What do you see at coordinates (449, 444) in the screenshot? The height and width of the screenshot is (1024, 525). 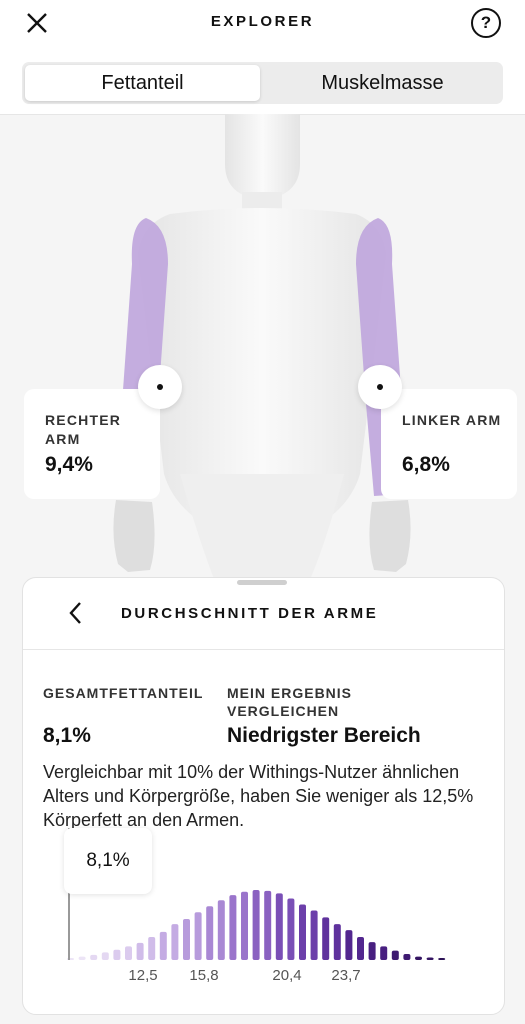 I see `left-arm-card: LINKER ARM 6,8%` at bounding box center [449, 444].